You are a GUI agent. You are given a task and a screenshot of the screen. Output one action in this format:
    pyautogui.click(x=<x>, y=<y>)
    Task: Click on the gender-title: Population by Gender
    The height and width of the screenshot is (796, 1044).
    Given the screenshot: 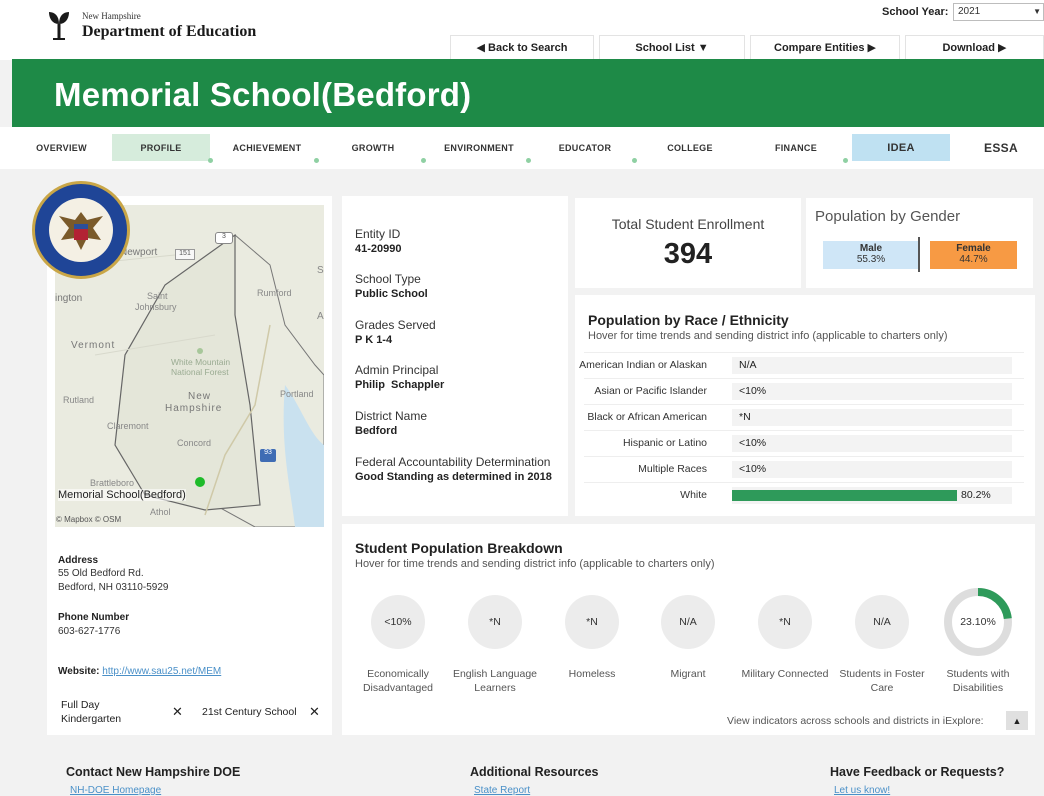 What is the action you would take?
    pyautogui.click(x=888, y=216)
    